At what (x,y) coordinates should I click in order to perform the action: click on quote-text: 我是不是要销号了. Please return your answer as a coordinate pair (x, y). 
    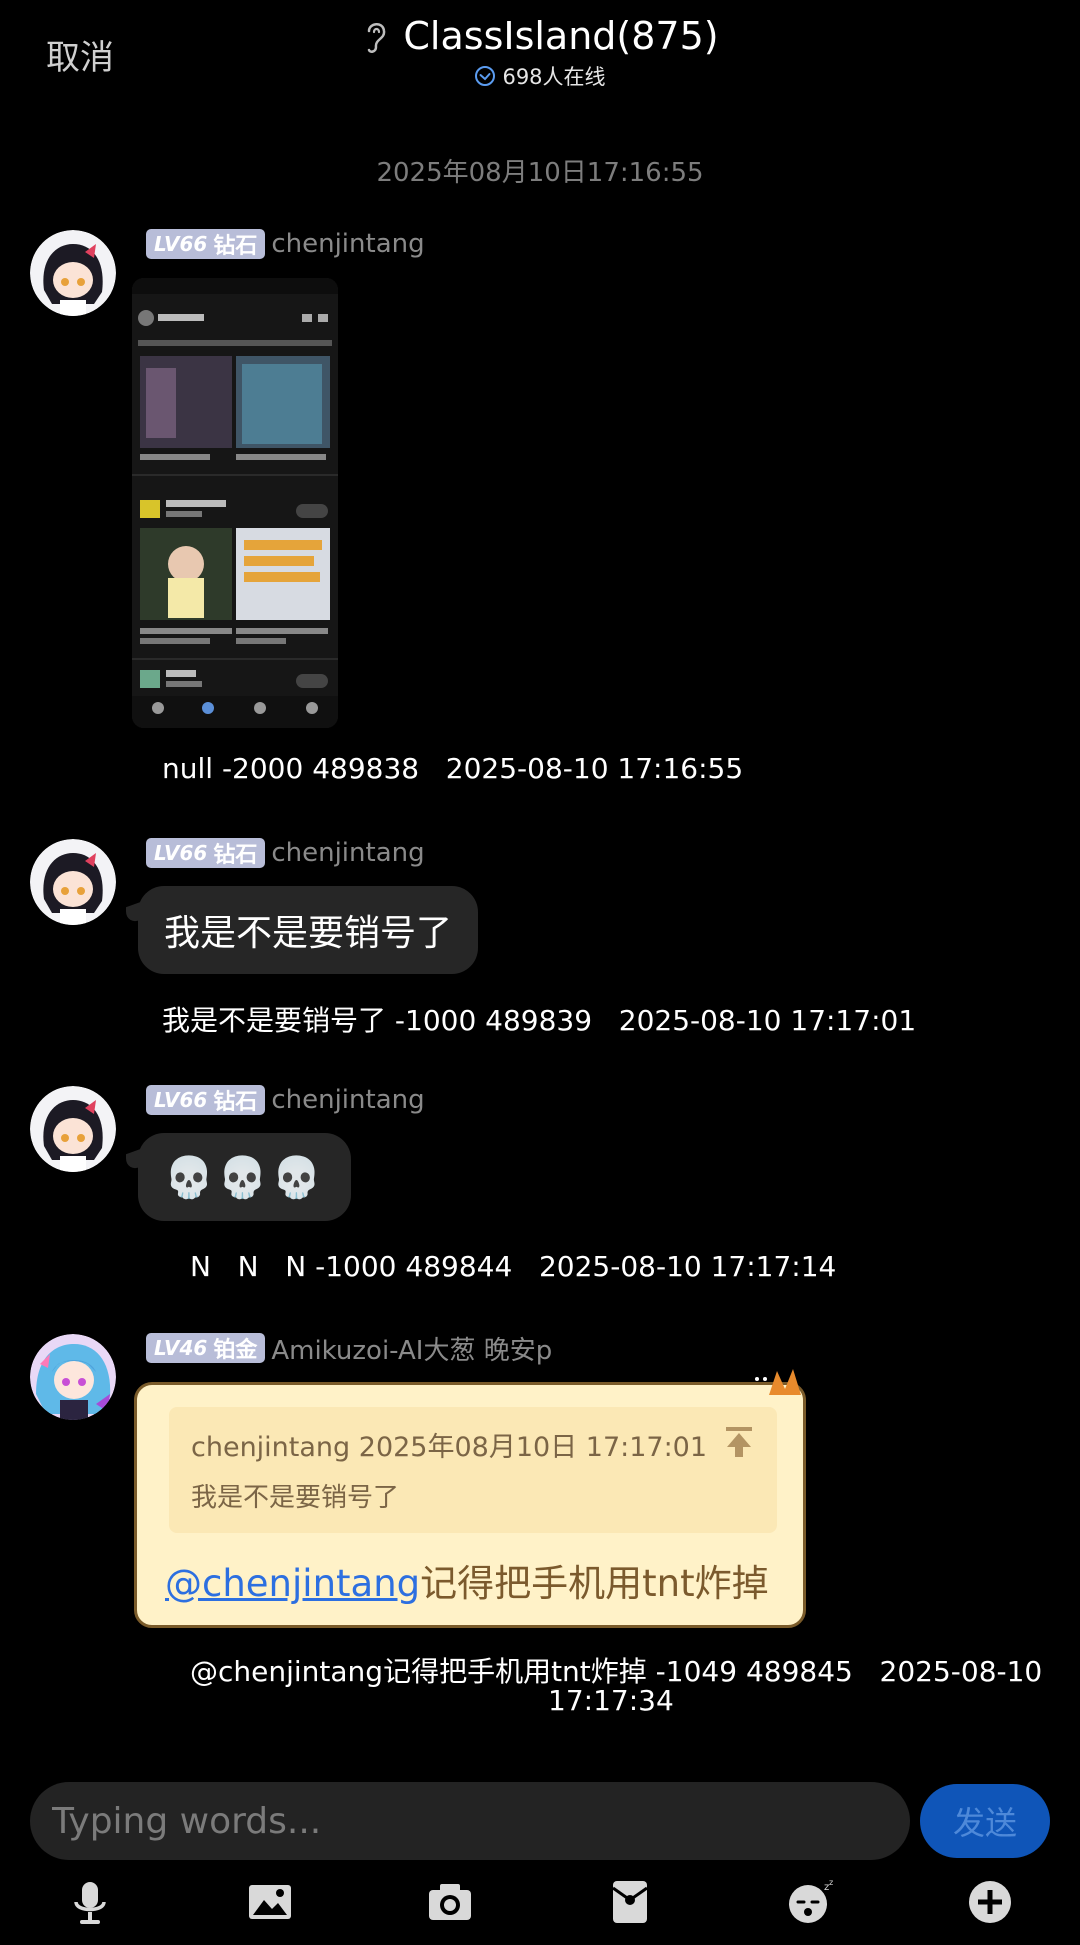
    Looking at the image, I should click on (295, 1498).